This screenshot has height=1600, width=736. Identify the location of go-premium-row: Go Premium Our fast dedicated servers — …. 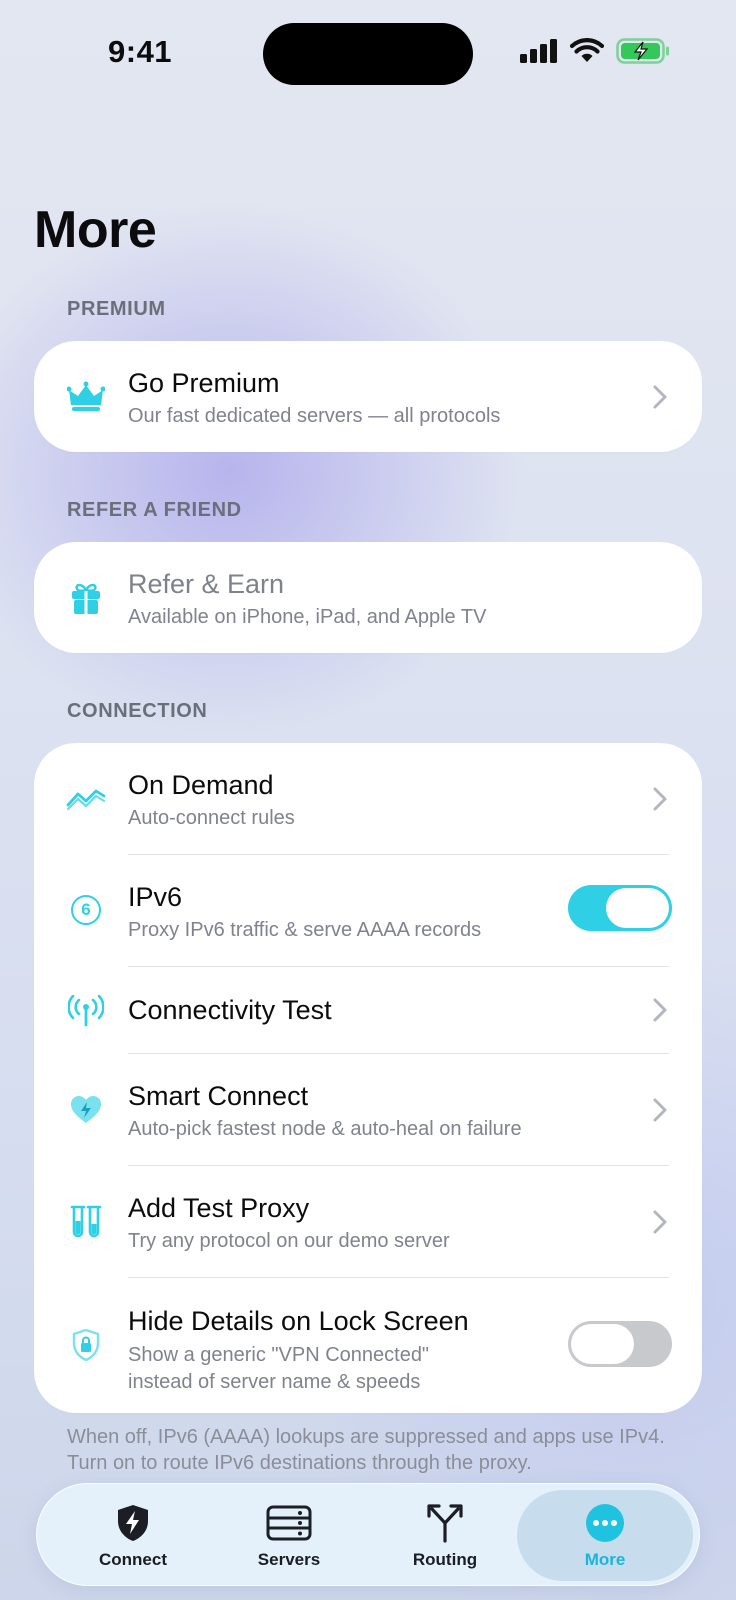
(368, 396).